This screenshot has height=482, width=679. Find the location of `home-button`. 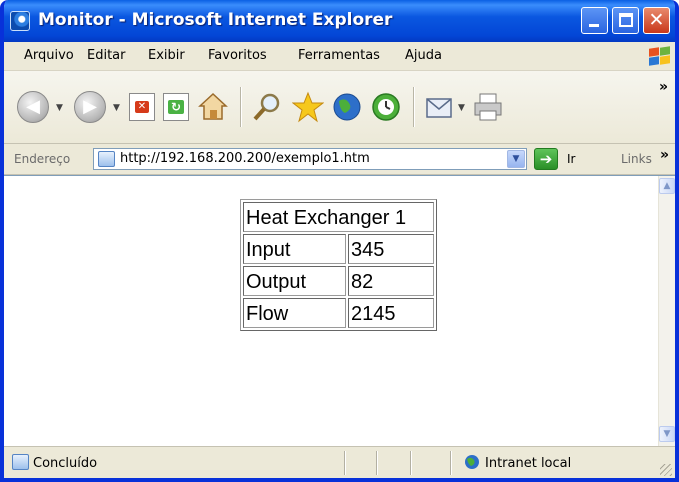

home-button is located at coordinates (213, 107).